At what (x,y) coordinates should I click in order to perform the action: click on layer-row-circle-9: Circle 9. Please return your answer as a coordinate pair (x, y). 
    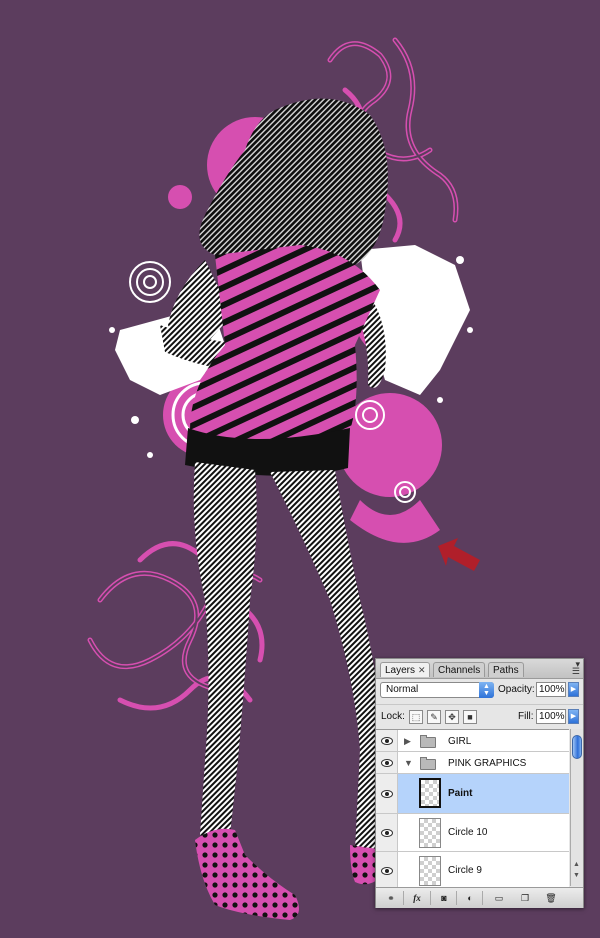
    Looking at the image, I should click on (472, 869).